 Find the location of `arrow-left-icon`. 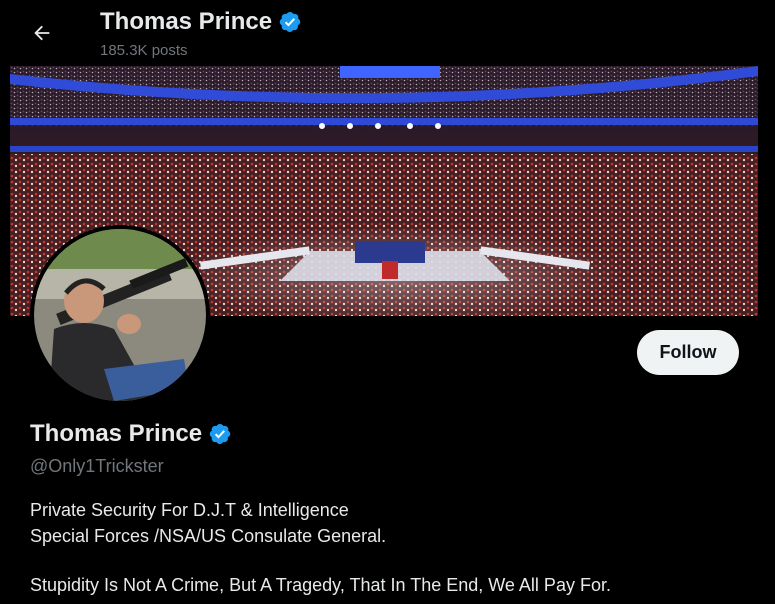

arrow-left-icon is located at coordinates (42, 33).